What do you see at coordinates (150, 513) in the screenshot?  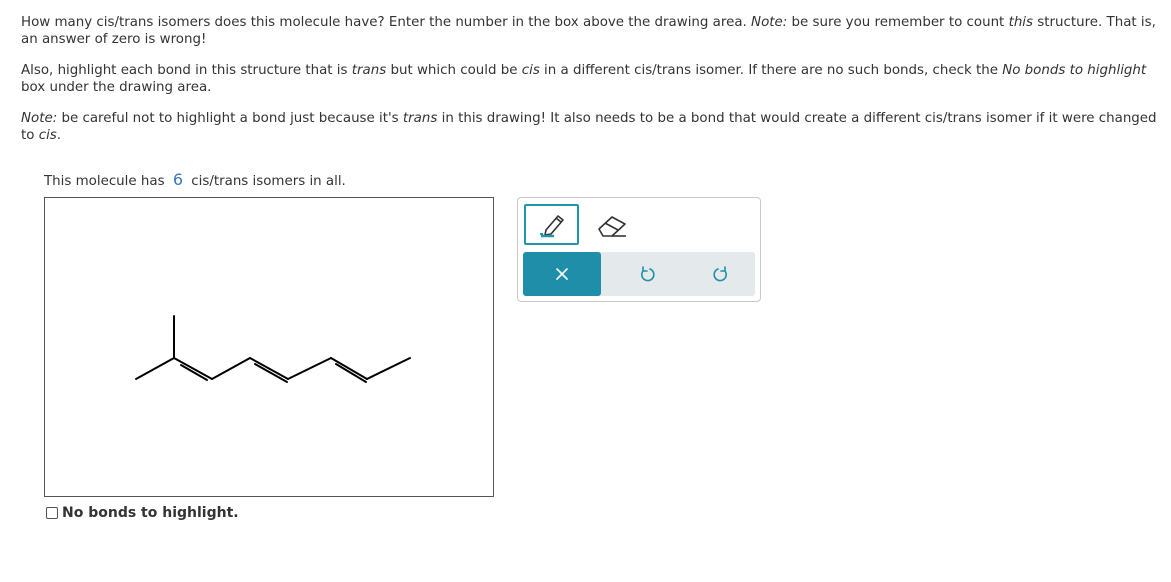 I see `no-bonds-label: No bonds to highlight.` at bounding box center [150, 513].